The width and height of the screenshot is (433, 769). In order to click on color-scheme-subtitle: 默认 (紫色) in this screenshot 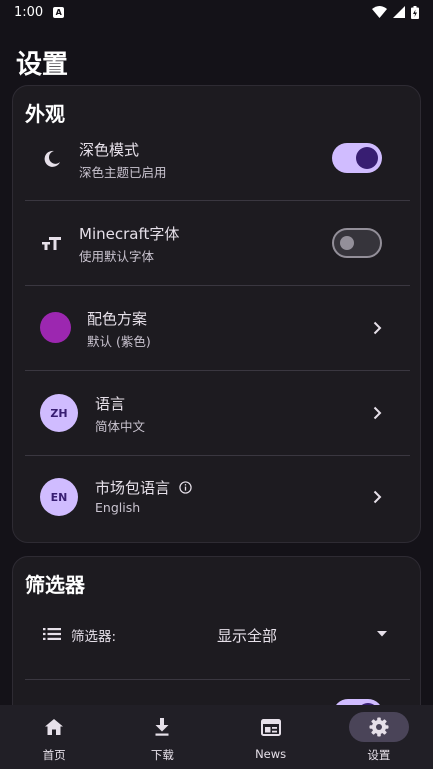, I will do `click(119, 341)`.